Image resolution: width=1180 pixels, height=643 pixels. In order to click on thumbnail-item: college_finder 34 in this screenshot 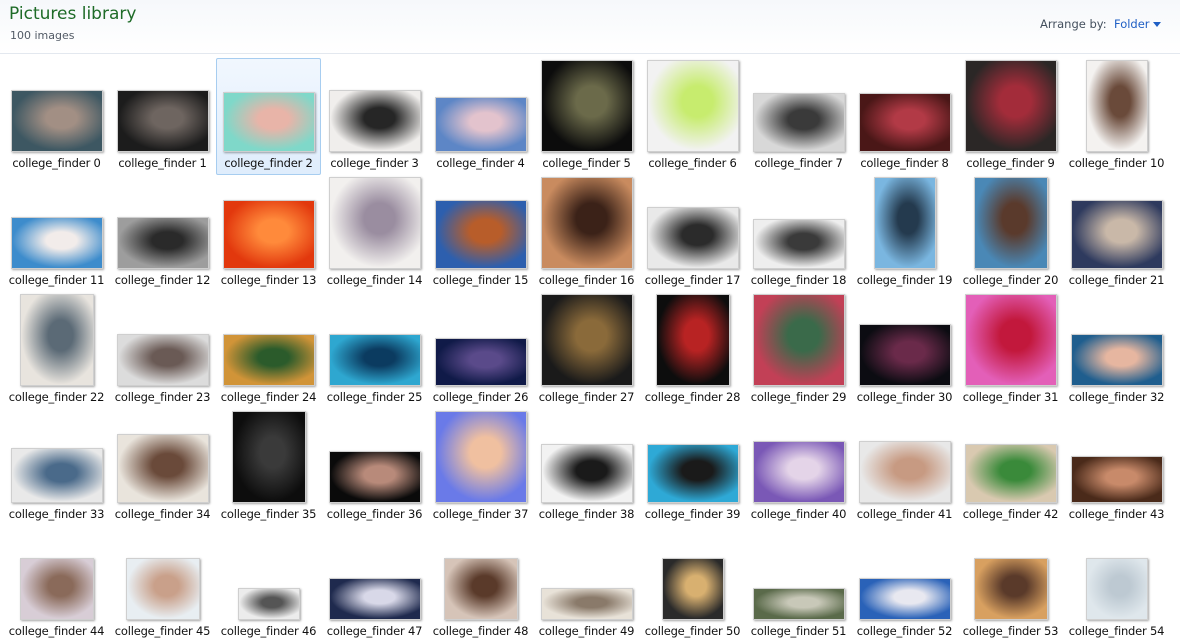, I will do `click(162, 467)`.